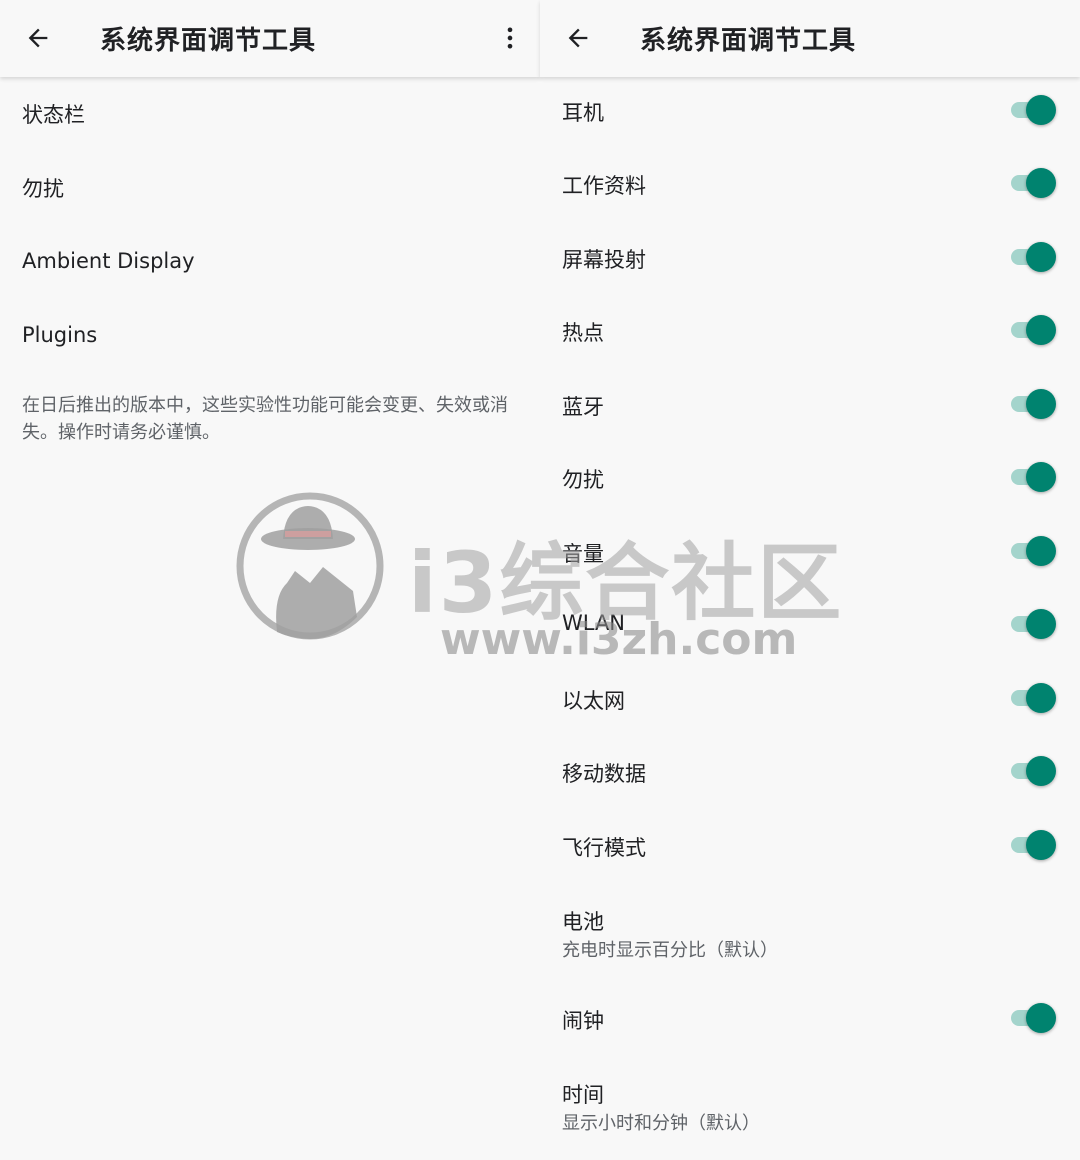 Image resolution: width=1080 pixels, height=1160 pixels. I want to click on setting-label: 工作资料, so click(604, 186).